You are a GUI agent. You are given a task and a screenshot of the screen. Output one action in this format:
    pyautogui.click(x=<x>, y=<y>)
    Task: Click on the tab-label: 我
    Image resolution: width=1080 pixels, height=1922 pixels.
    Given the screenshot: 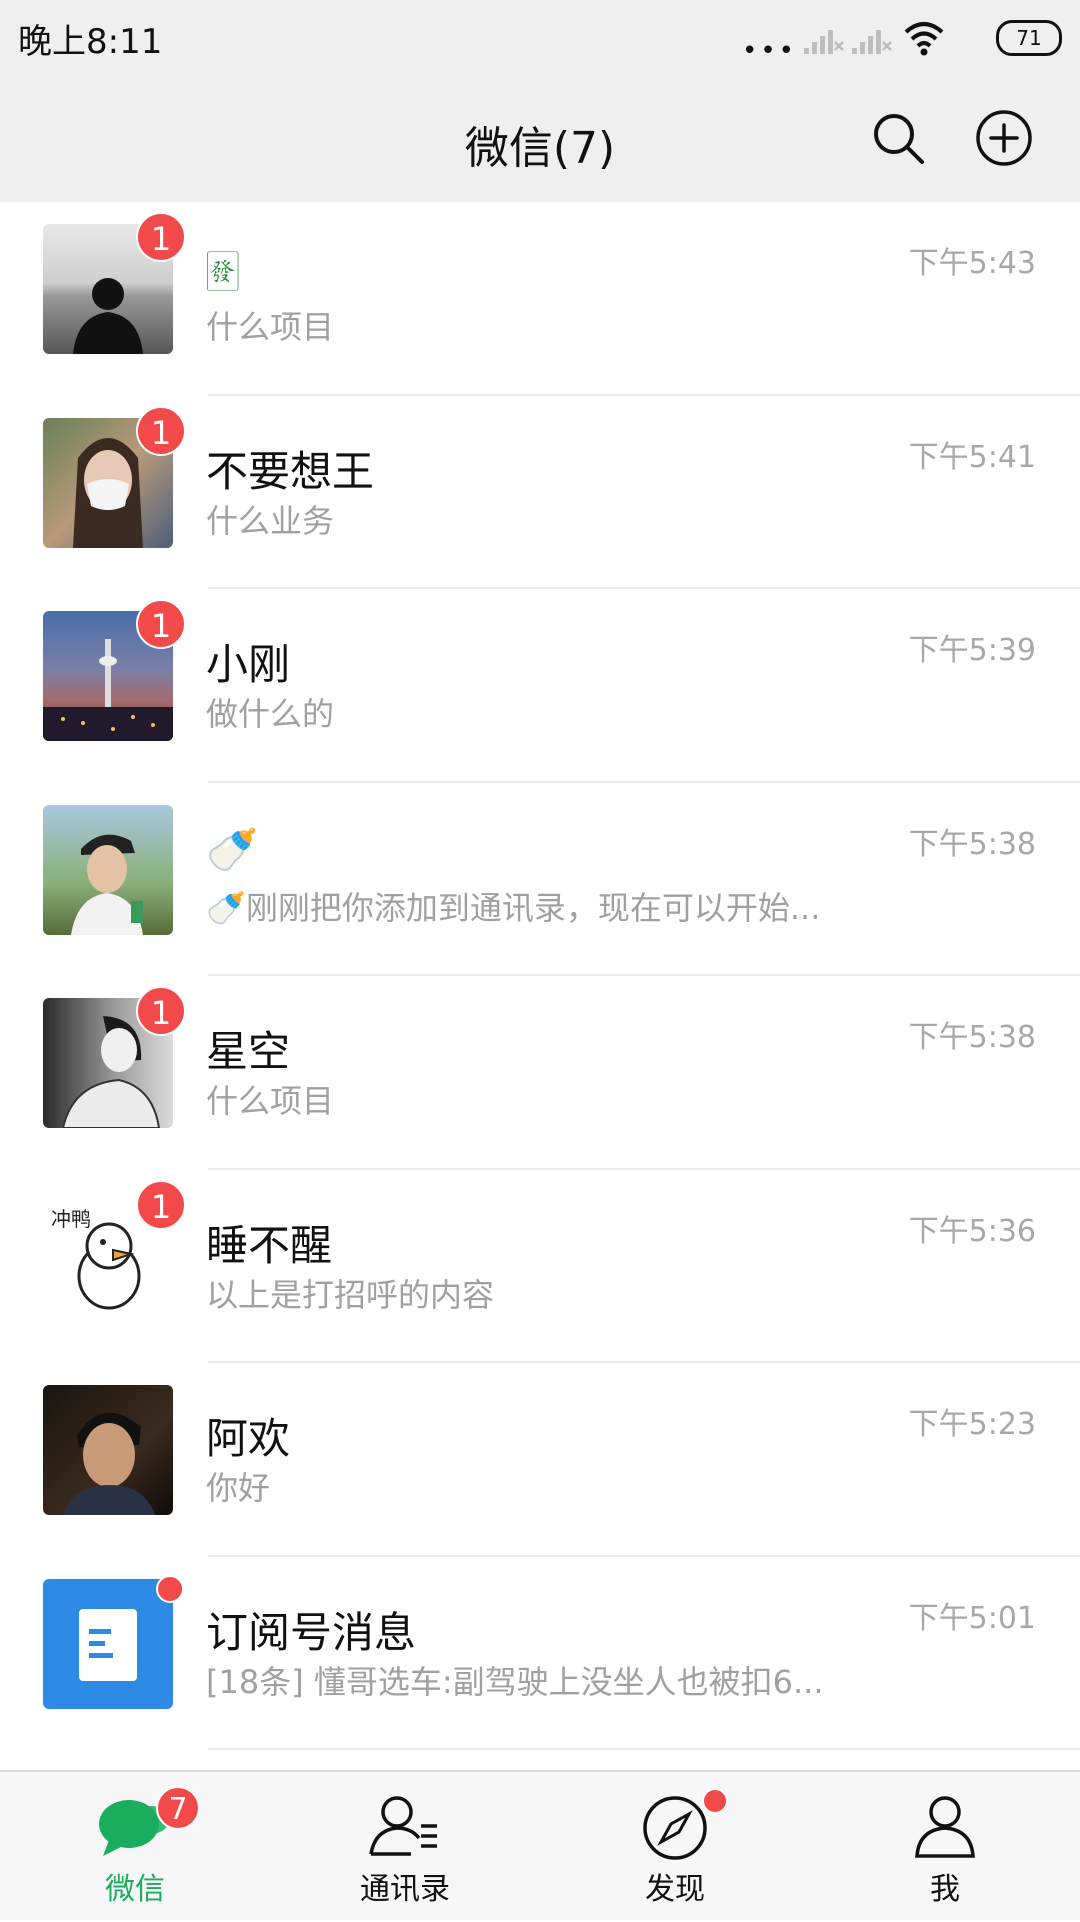 What is the action you would take?
    pyautogui.click(x=945, y=1889)
    